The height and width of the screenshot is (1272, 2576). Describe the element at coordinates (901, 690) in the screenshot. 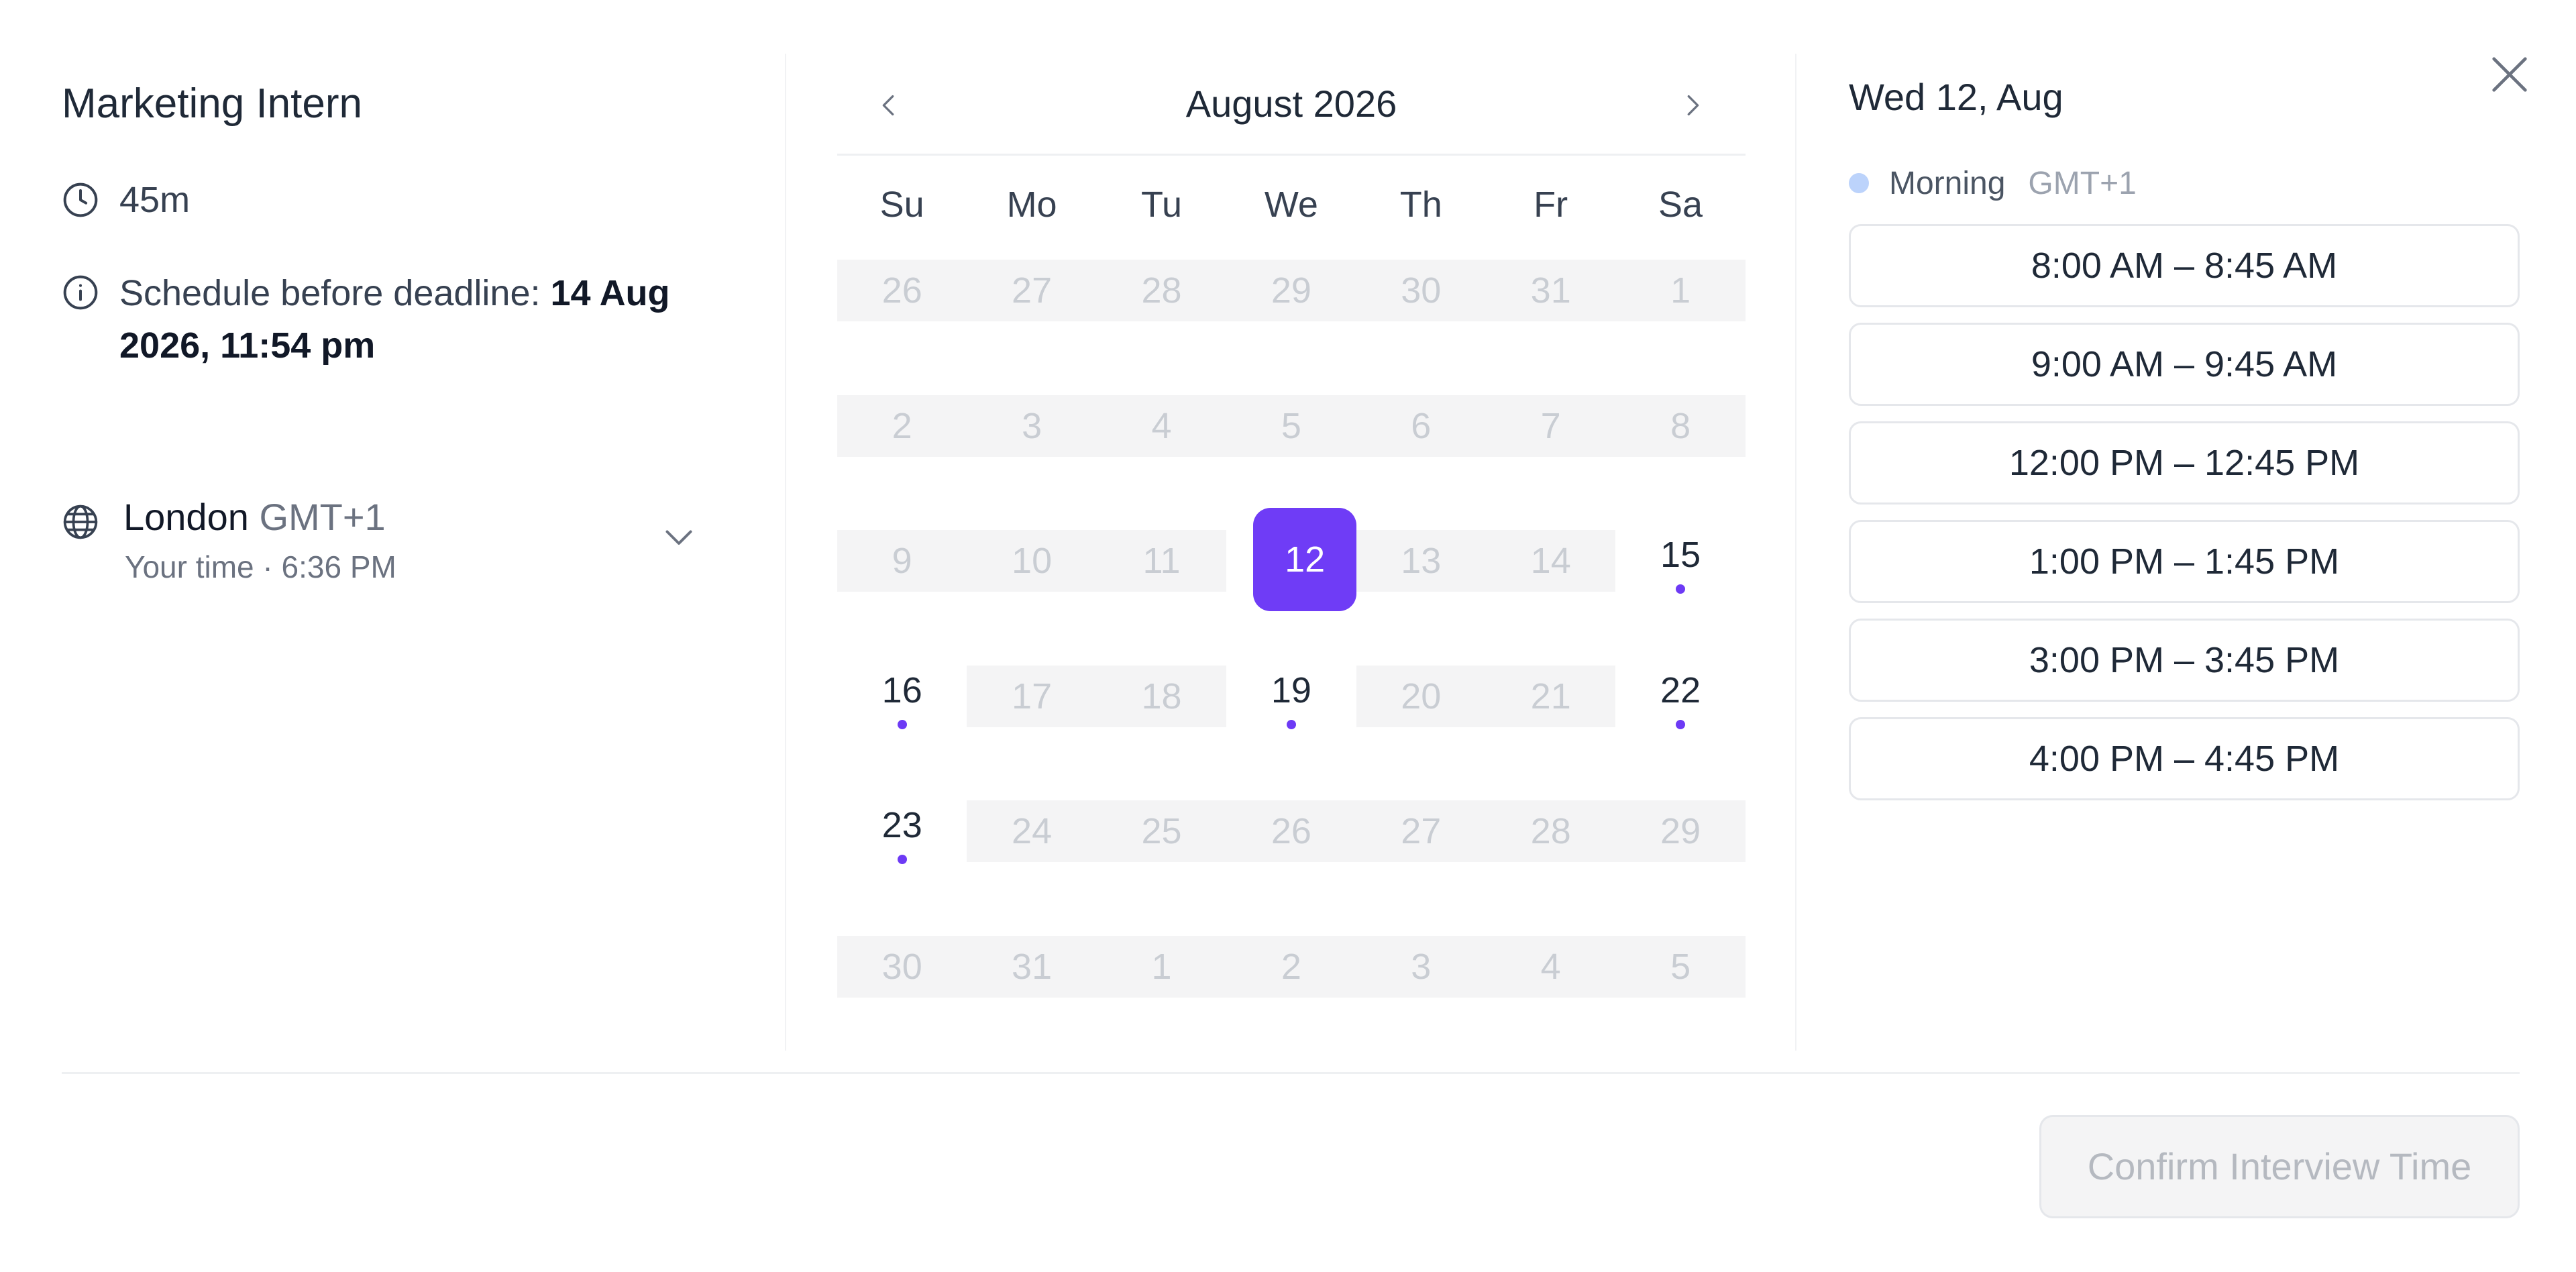

I see `day-number: 16` at that location.